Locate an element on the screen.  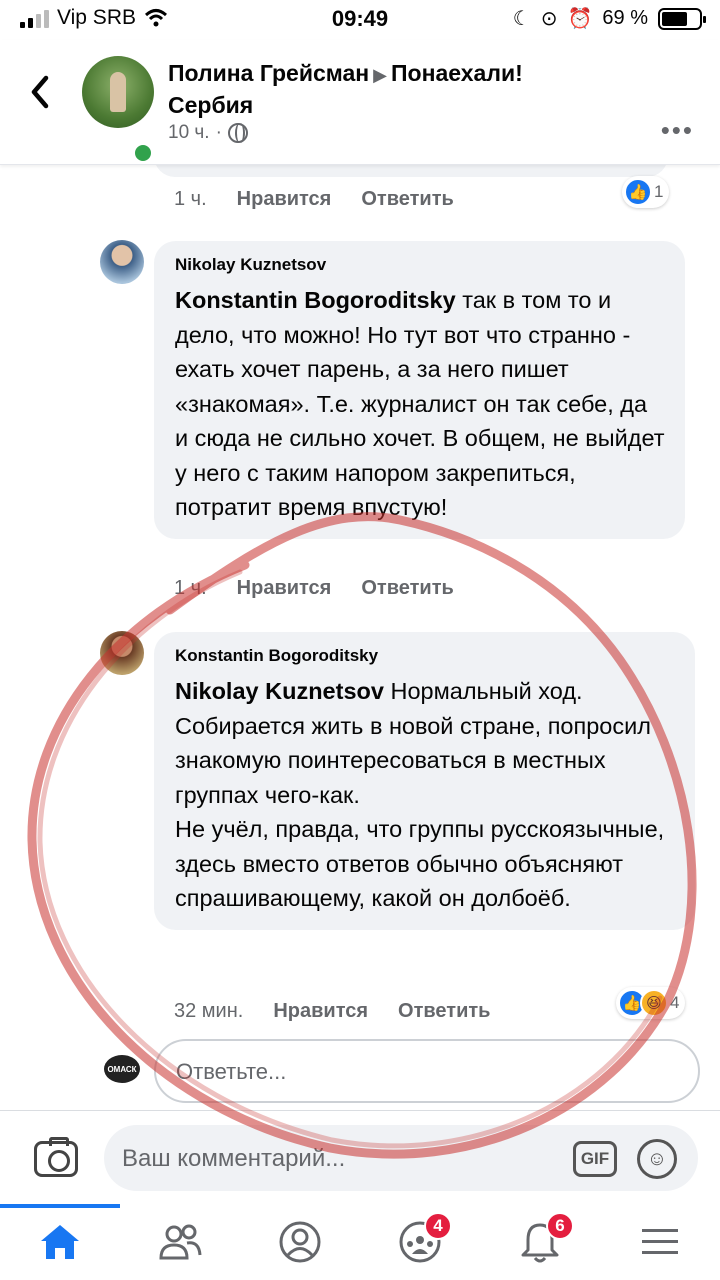
hamburger-menu-icon is located at coordinates (660, 1241).